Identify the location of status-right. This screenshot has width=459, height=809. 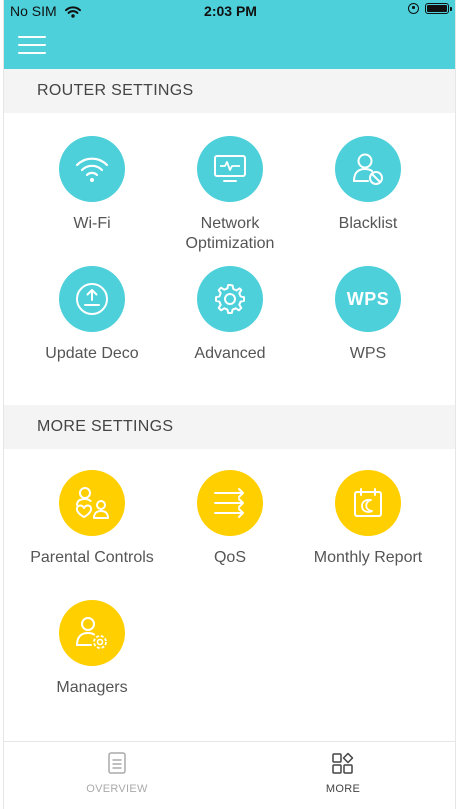
(430, 8).